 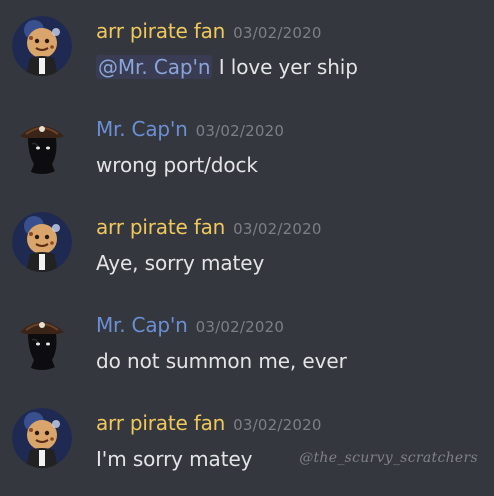 What do you see at coordinates (285, 67) in the screenshot?
I see `message-text: I love yer ship` at bounding box center [285, 67].